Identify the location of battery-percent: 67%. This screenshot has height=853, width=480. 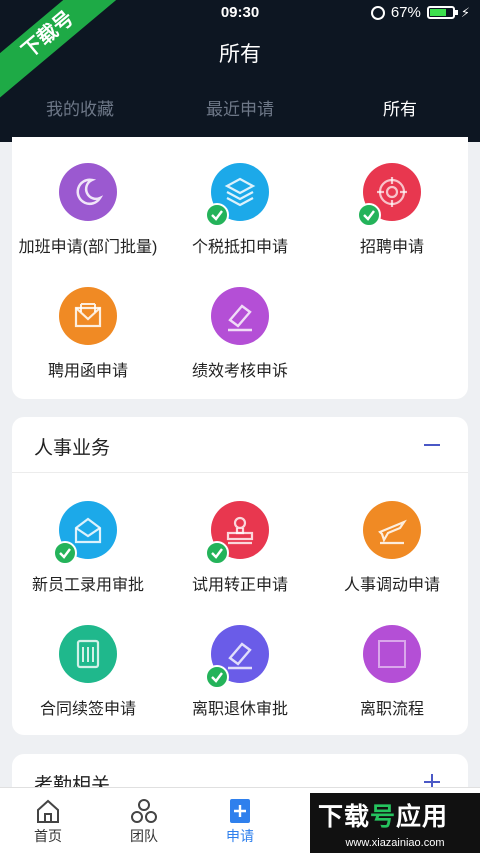
(405, 12).